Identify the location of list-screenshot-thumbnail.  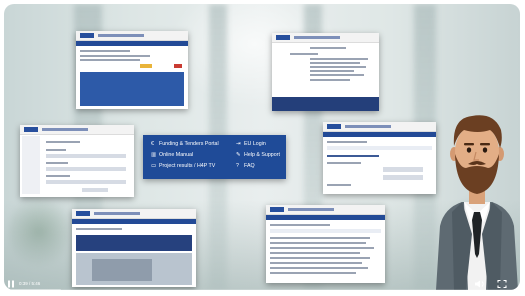
(325, 244).